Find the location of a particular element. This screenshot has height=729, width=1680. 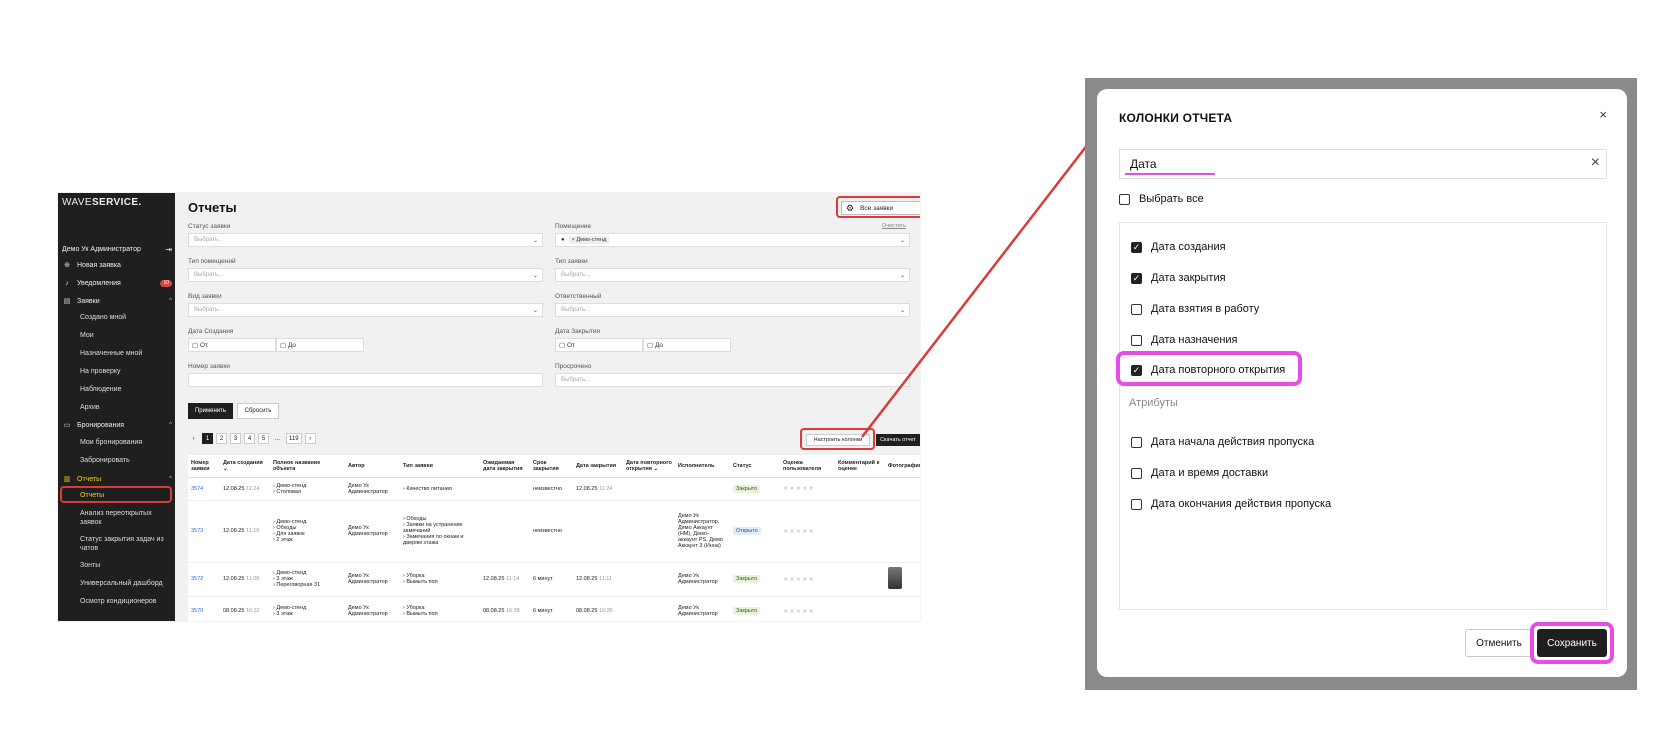

responsible-select: Выбрать... ⌄ is located at coordinates (732, 310).